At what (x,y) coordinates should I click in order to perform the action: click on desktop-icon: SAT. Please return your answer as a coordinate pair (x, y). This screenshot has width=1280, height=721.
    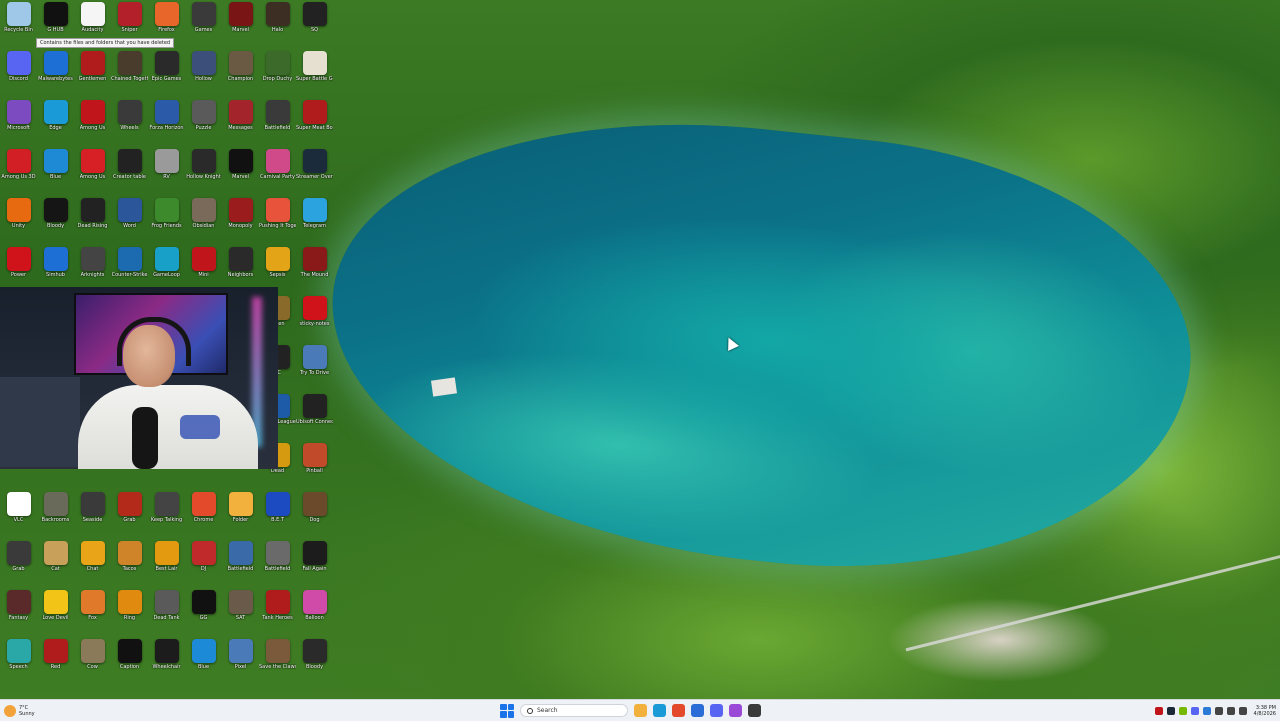
    Looking at the image, I should click on (240, 612).